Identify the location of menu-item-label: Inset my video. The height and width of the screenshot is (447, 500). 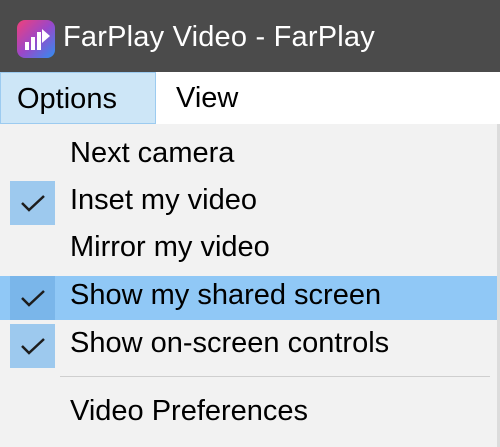
(163, 200).